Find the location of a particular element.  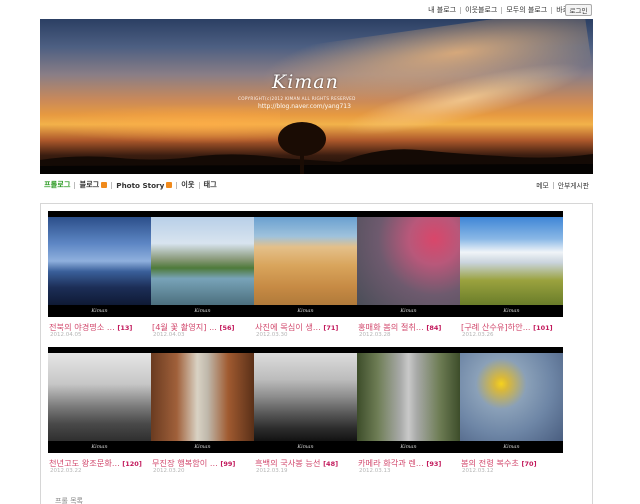

post-date: 2012.03.28 is located at coordinates (375, 335).